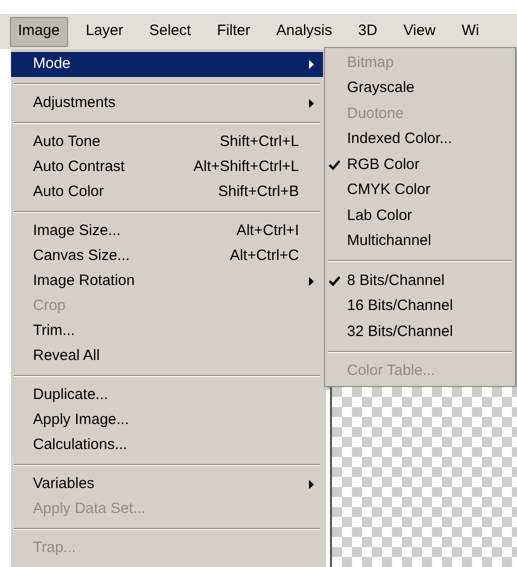  I want to click on menu-item: Multichannel, so click(420, 241).